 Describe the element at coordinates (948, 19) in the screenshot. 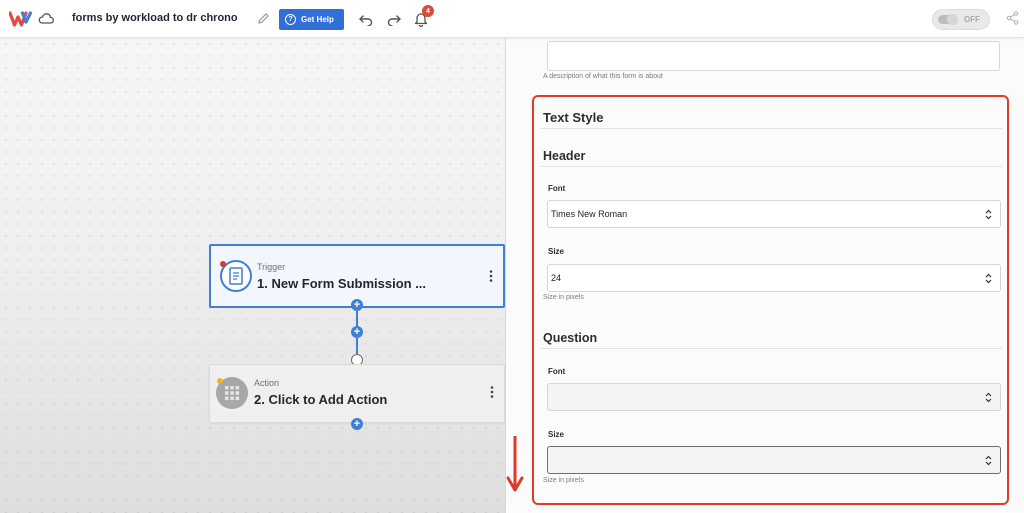

I see `toggle-knob` at that location.